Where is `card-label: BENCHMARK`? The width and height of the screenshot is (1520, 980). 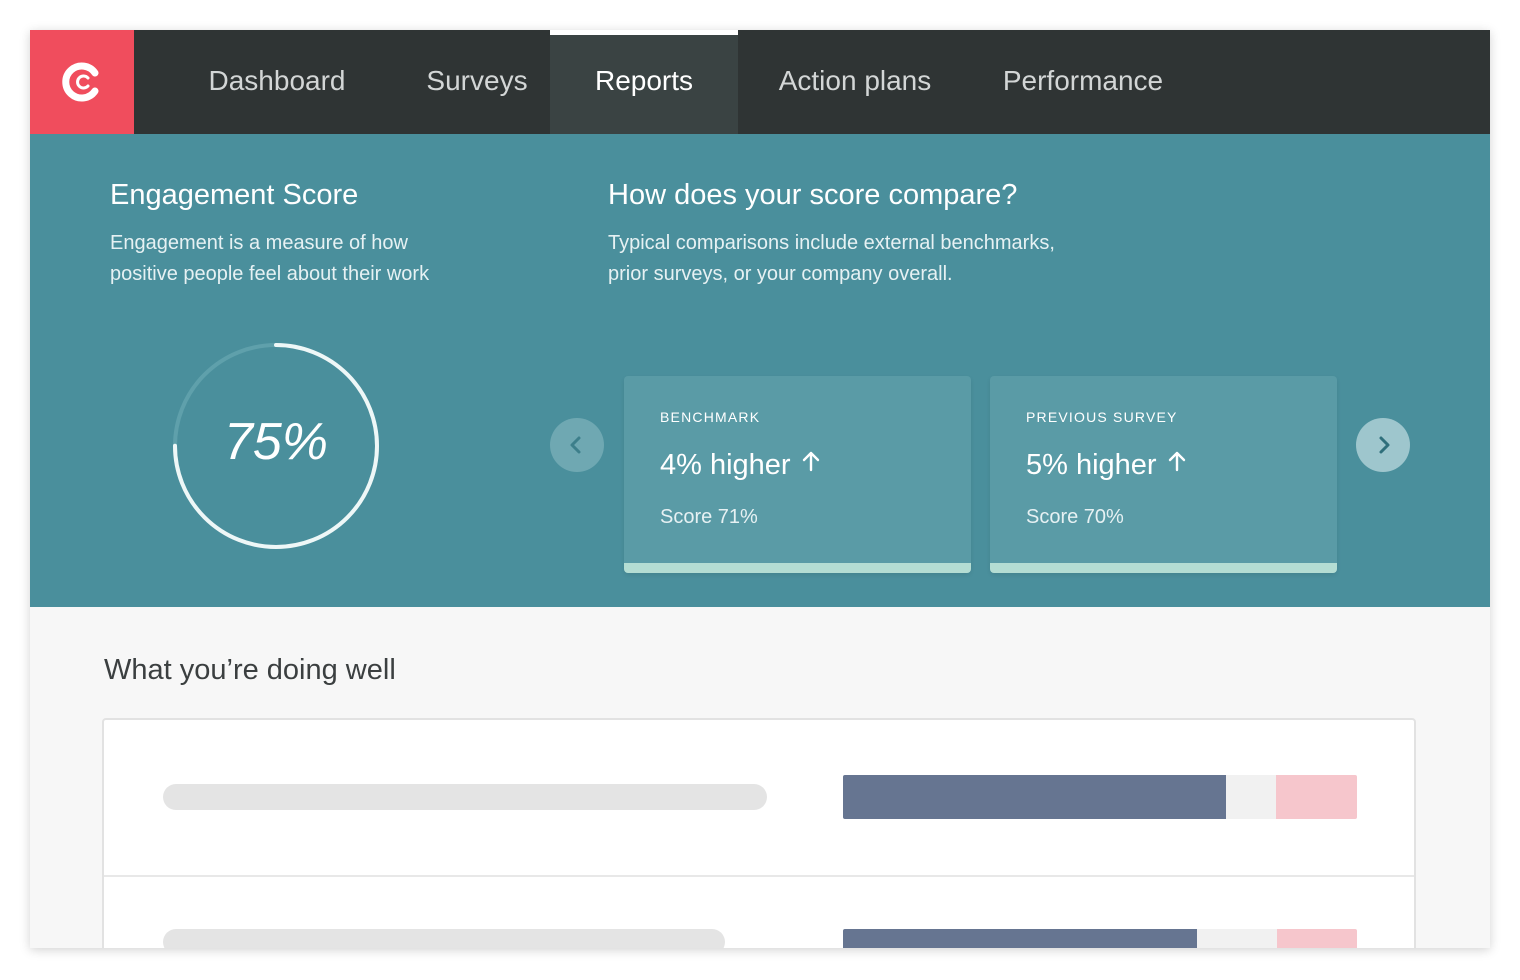 card-label: BENCHMARK is located at coordinates (710, 417).